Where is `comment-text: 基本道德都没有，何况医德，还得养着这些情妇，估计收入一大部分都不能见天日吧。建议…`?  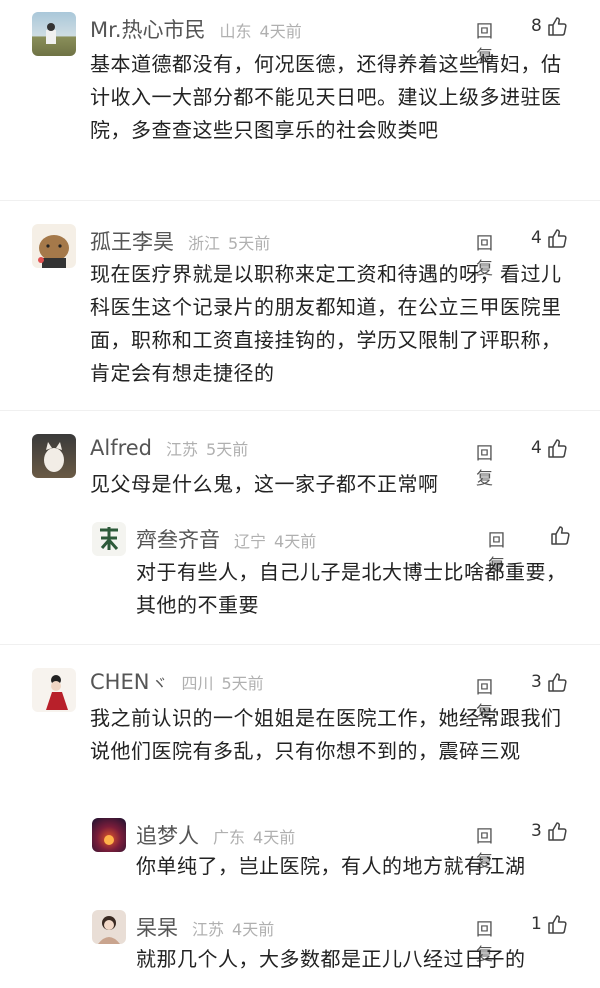 comment-text: 基本道德都没有，何况医德，还得养着这些情妇，估计收入一大部分都不能见天日吧。建议… is located at coordinates (326, 97).